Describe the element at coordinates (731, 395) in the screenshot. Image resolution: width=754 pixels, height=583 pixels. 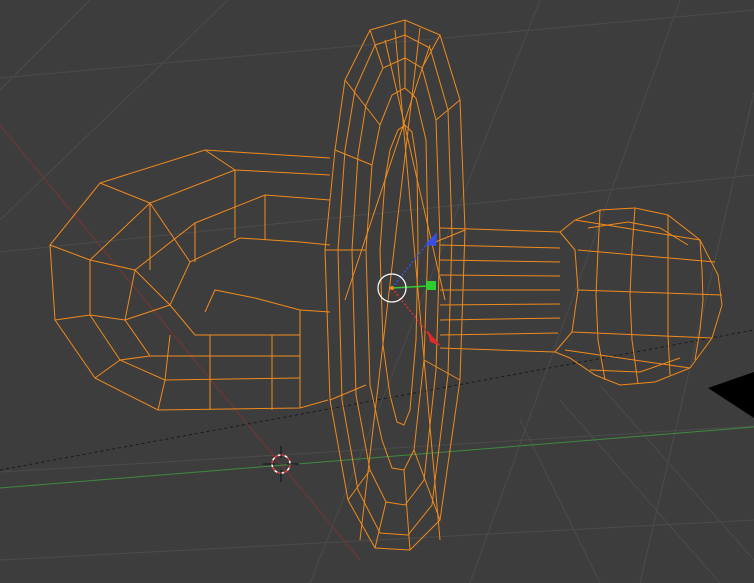
I see `shadow-shape` at that location.